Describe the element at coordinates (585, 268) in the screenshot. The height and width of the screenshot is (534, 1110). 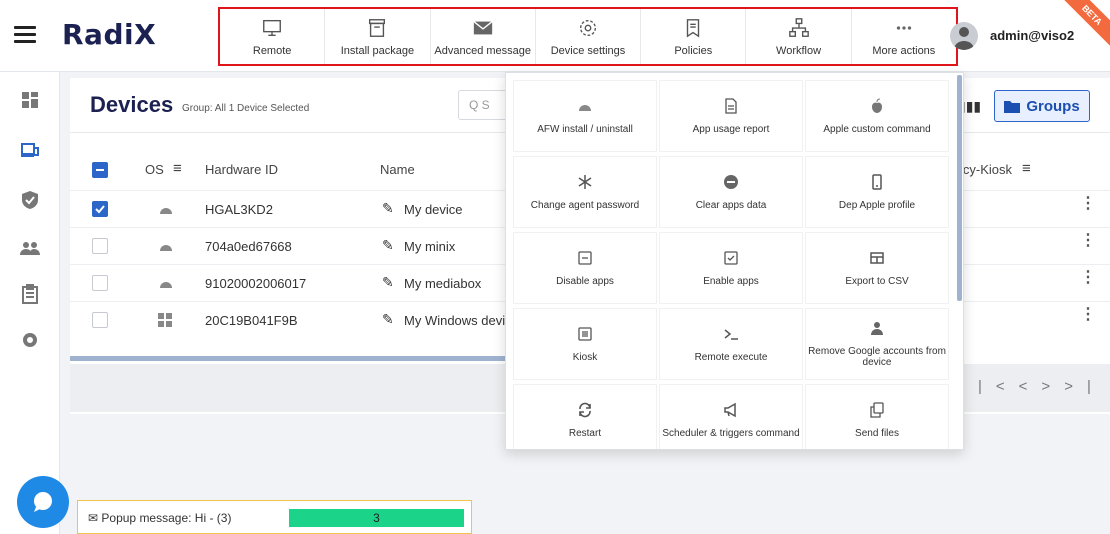
I see `menu-disable-apps: Disable apps` at that location.